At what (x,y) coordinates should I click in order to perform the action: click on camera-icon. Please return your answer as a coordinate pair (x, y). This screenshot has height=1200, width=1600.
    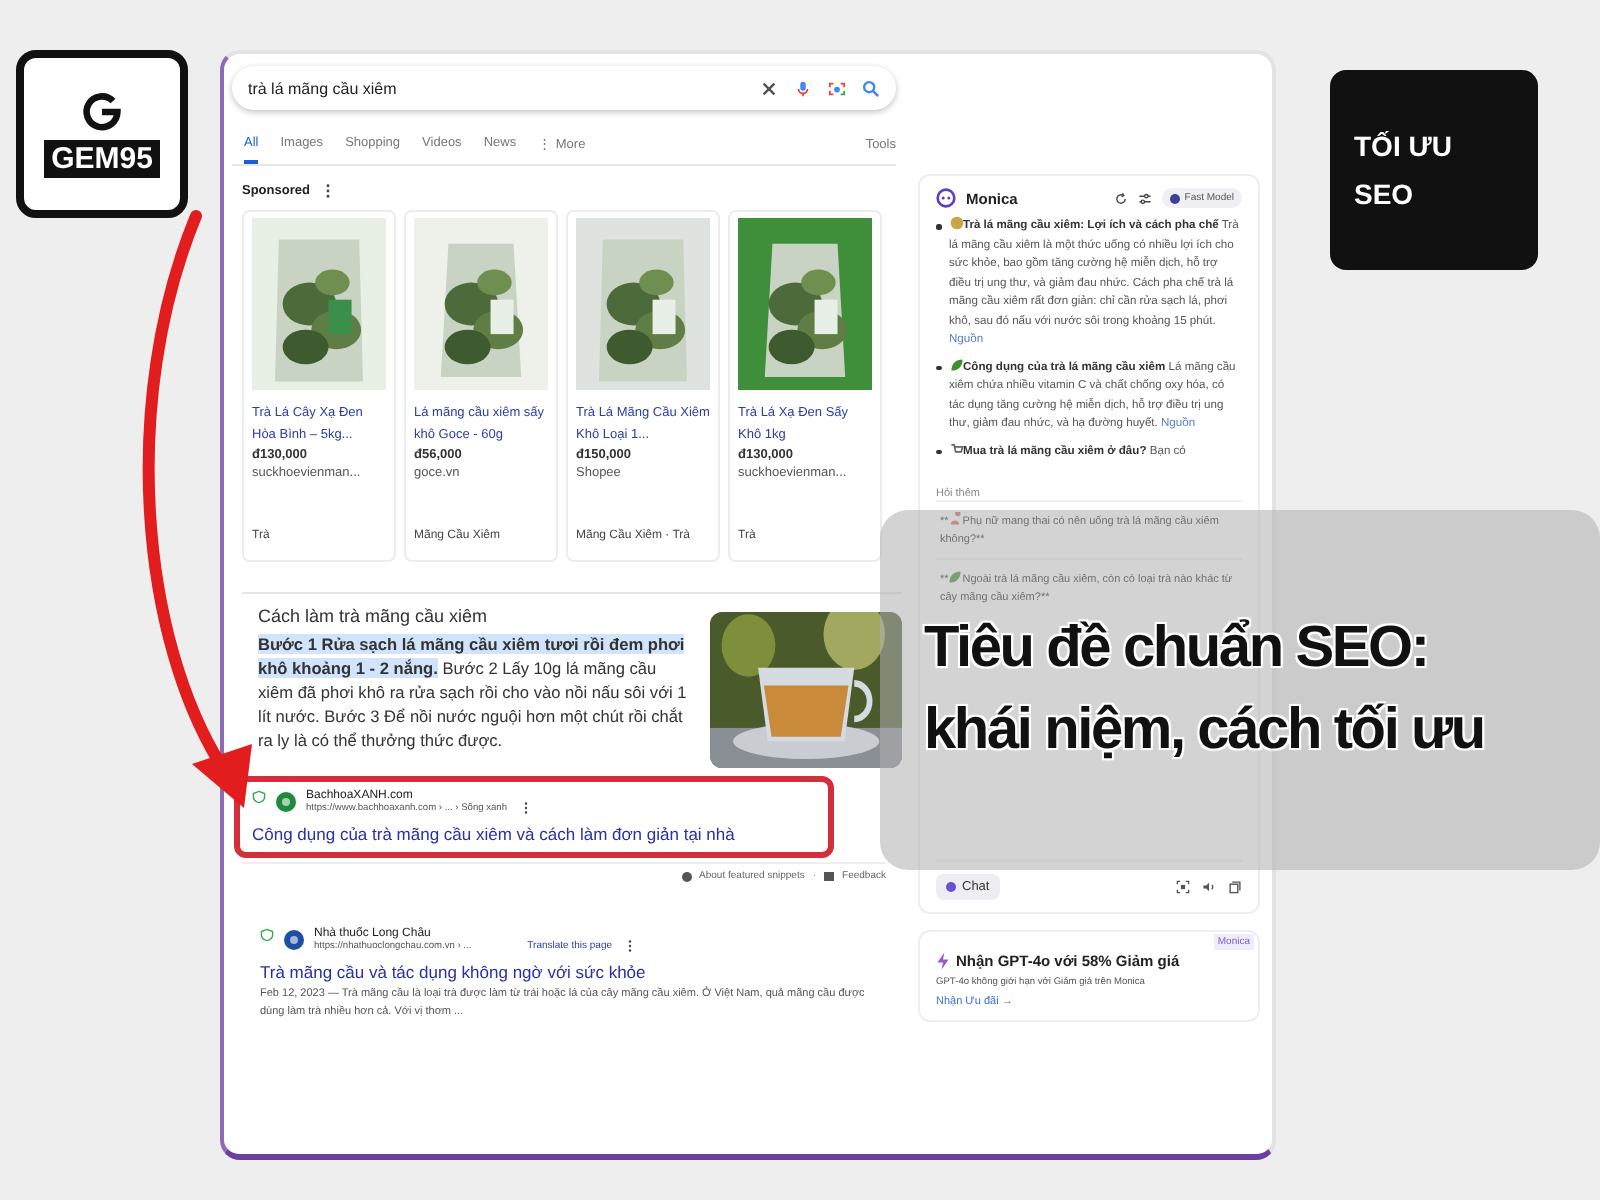
    Looking at the image, I should click on (837, 88).